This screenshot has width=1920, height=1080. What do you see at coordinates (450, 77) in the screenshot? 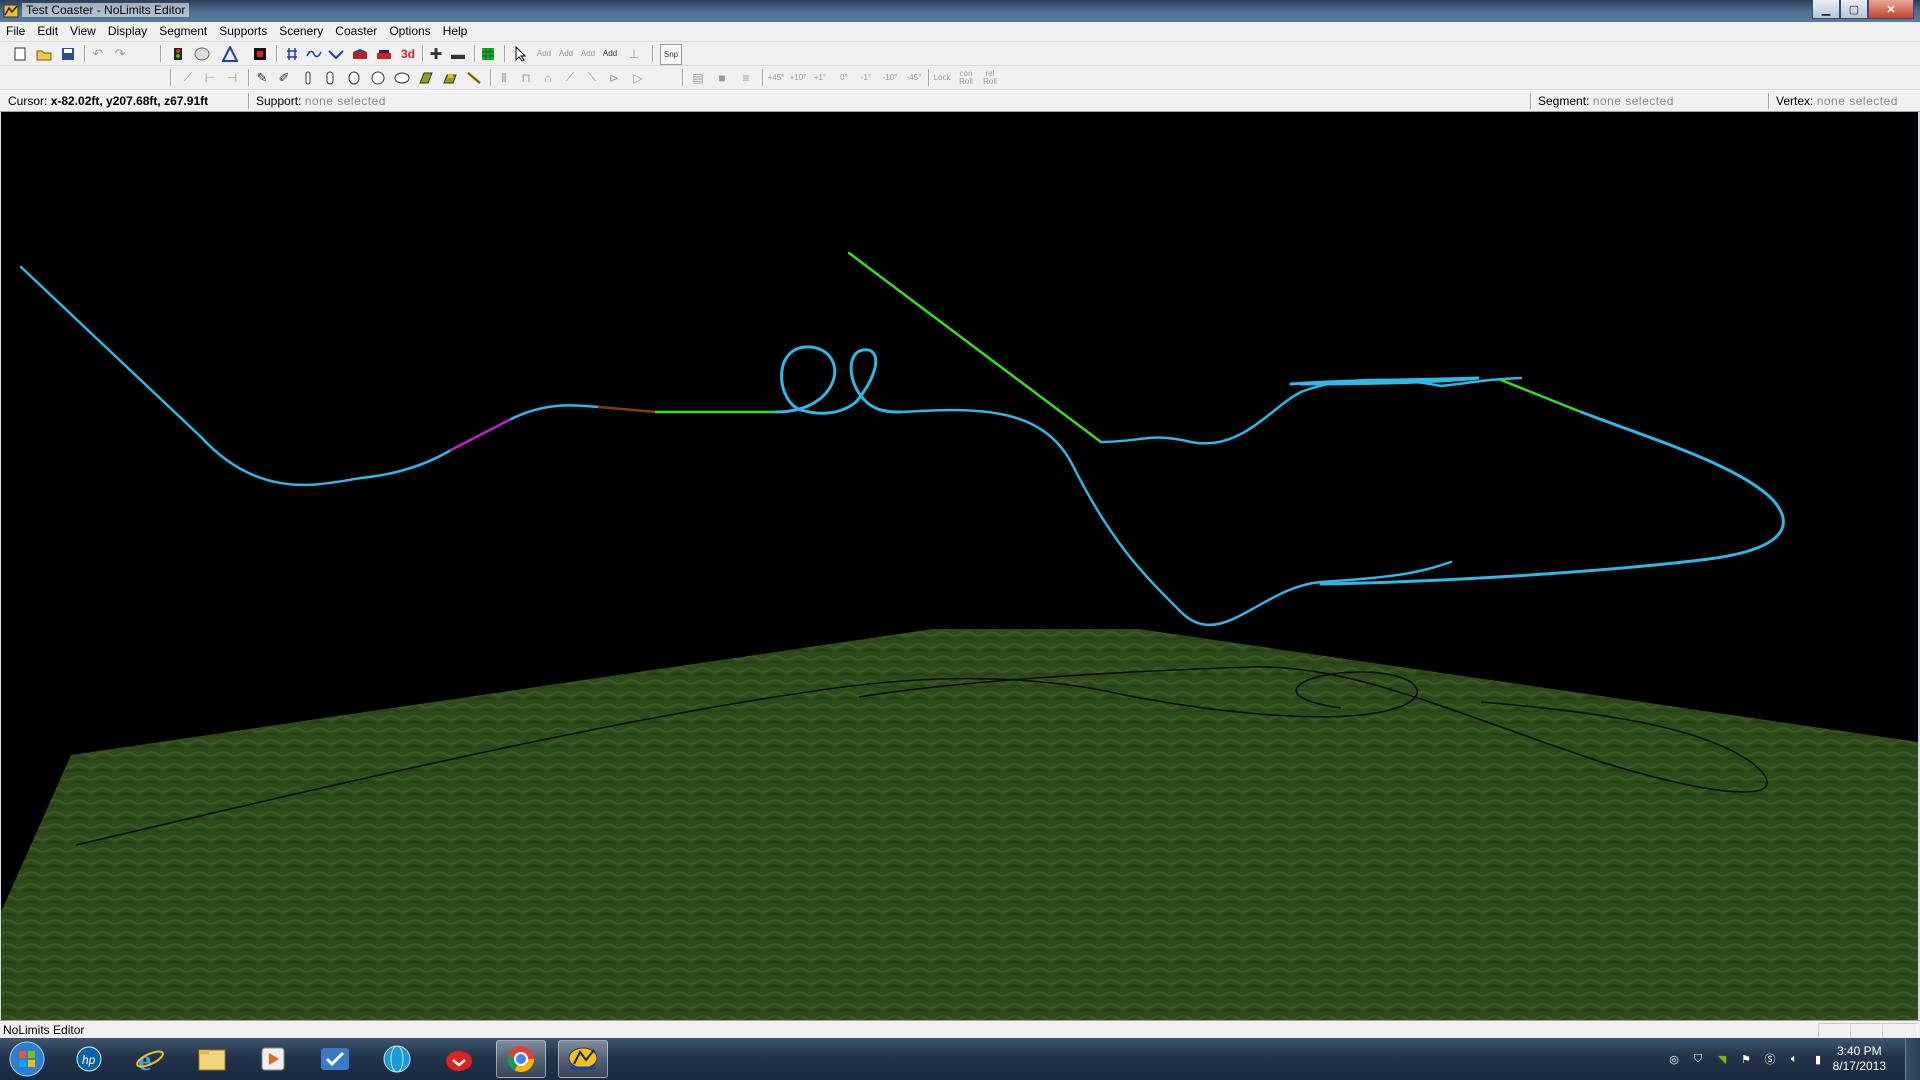
I see `block-icon` at bounding box center [450, 77].